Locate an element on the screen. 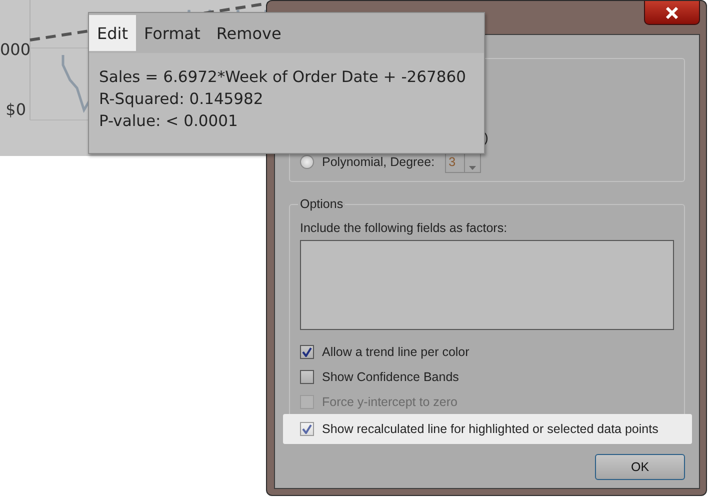 The height and width of the screenshot is (497, 710). close-icon is located at coordinates (672, 12).